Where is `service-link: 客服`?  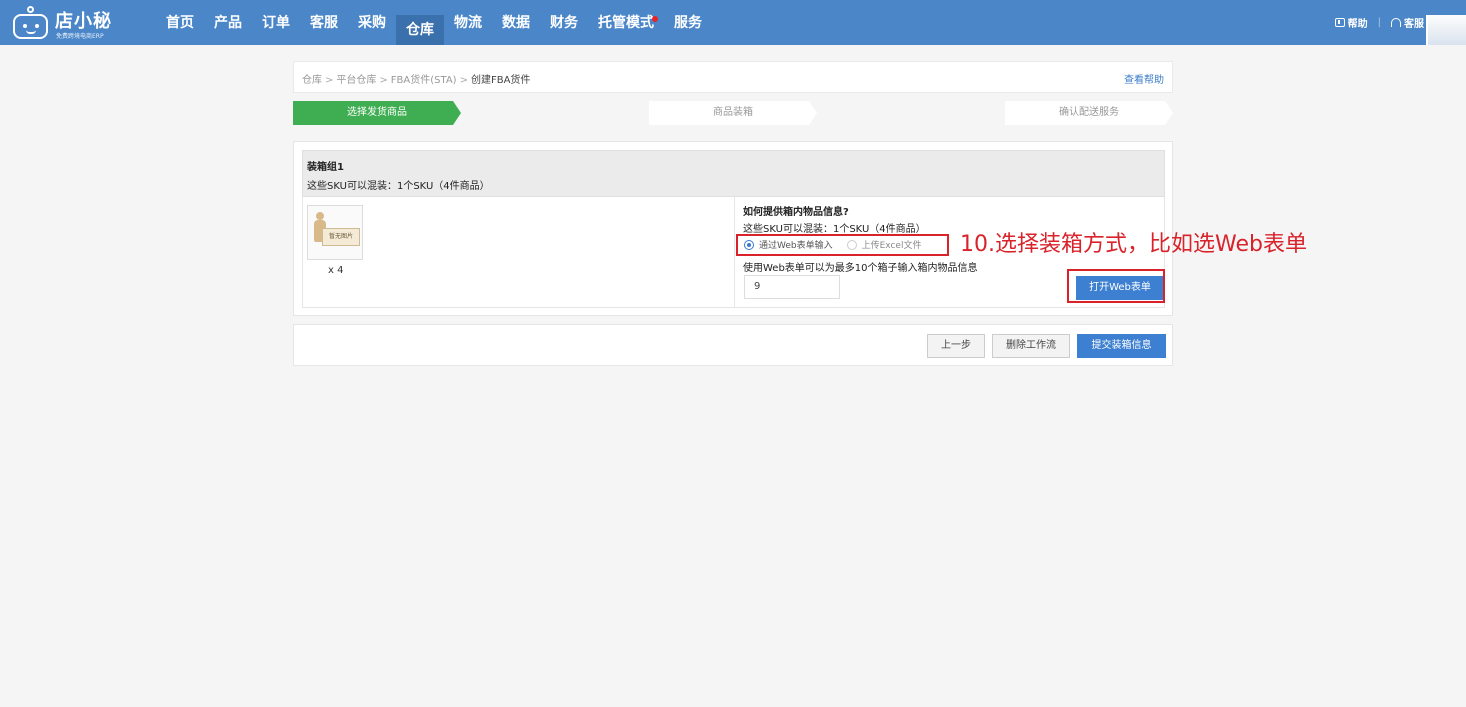 service-link: 客服 is located at coordinates (1407, 22).